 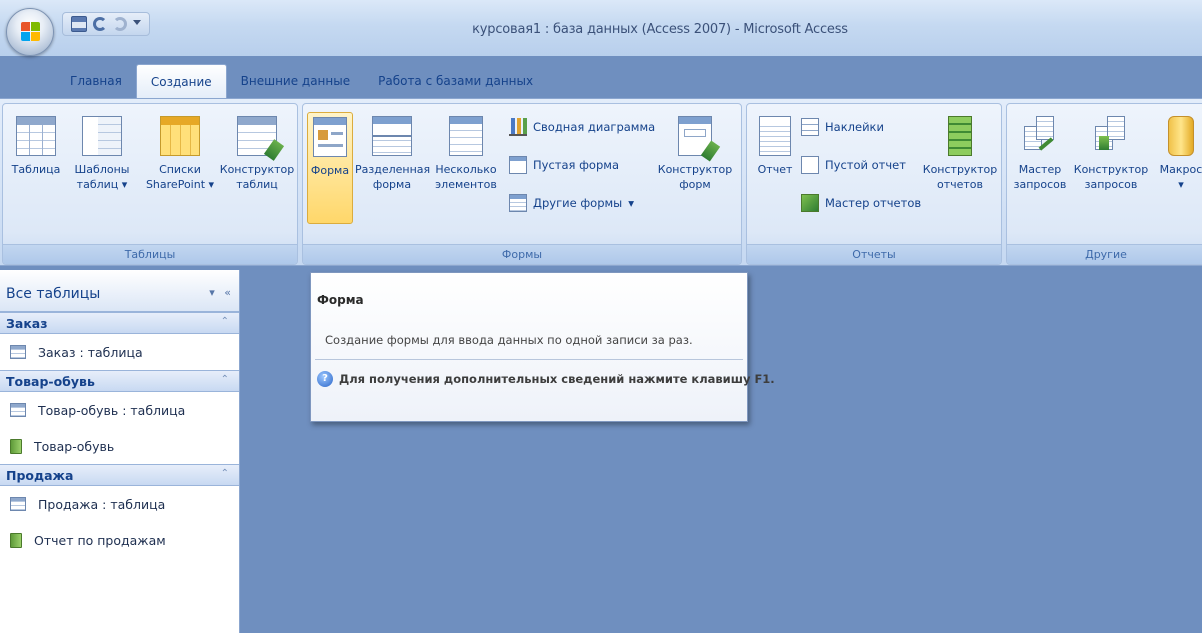 I want to click on query-designer-icon, so click(x=1111, y=136).